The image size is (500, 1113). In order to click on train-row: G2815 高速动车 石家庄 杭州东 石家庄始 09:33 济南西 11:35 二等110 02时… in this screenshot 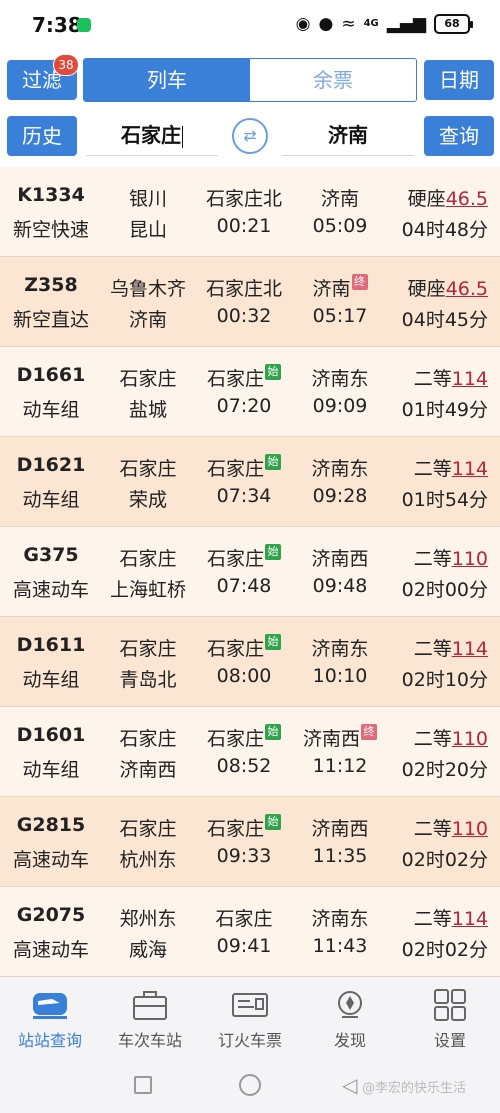, I will do `click(250, 842)`.